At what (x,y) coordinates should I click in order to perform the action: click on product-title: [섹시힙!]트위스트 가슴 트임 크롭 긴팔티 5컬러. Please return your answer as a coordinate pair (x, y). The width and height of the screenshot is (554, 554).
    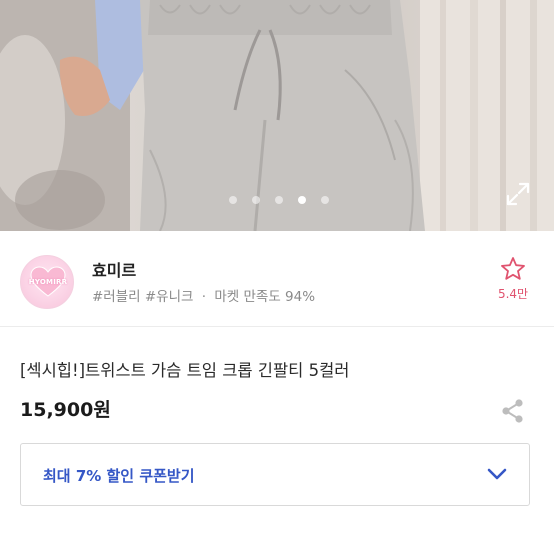
    Looking at the image, I should click on (185, 370).